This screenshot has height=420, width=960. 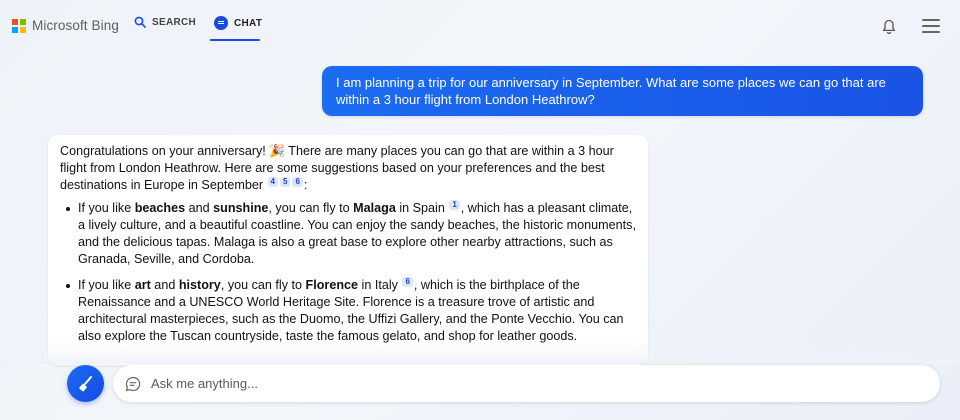 What do you see at coordinates (221, 23) in the screenshot?
I see `chat-bubble-icon` at bounding box center [221, 23].